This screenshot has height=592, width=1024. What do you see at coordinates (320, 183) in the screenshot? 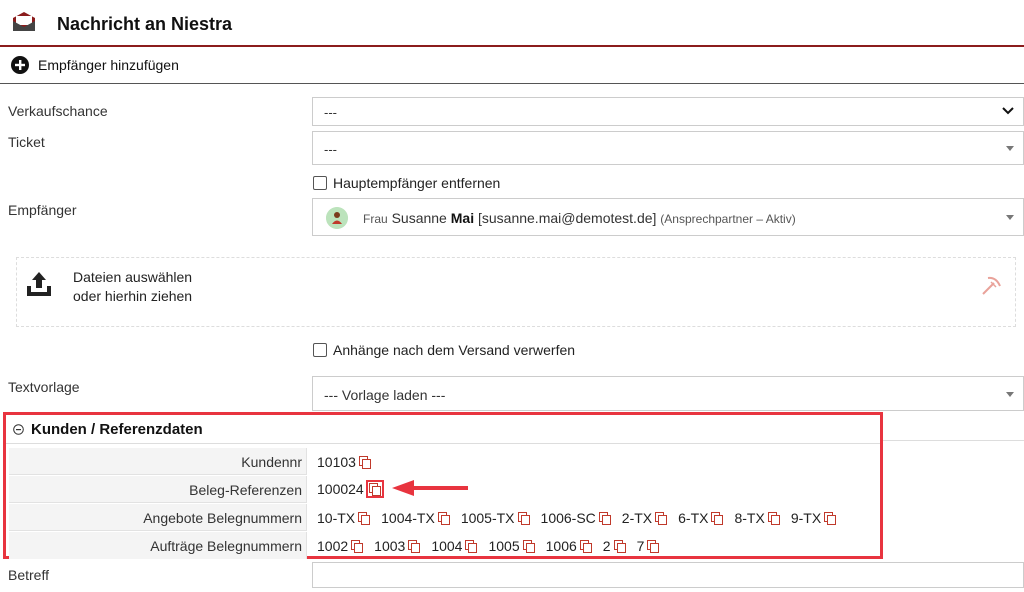
I see `hauptempfaenger-checkbox` at bounding box center [320, 183].